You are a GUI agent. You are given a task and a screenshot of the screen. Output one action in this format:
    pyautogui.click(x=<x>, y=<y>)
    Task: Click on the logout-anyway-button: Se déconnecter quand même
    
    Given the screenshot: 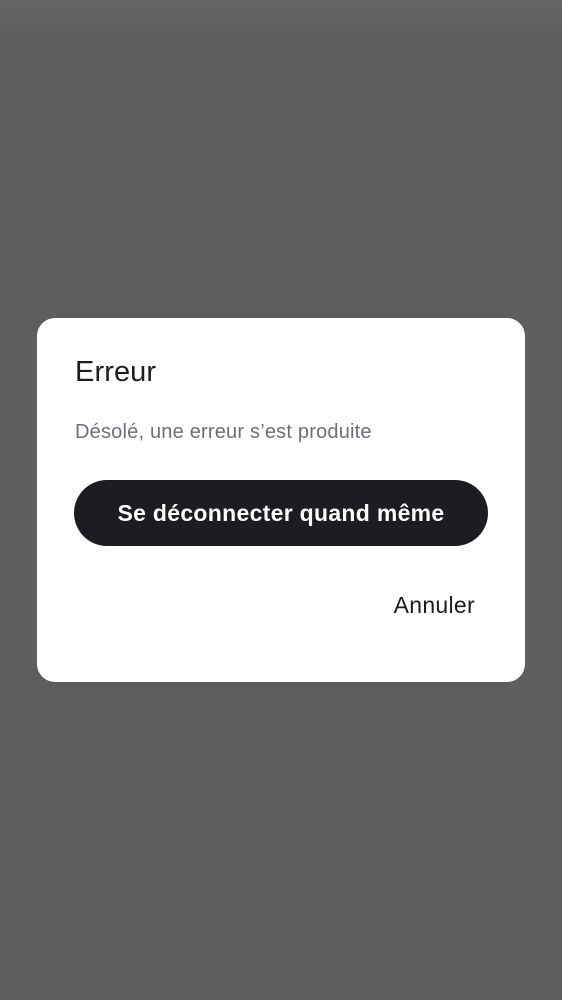 What is the action you would take?
    pyautogui.click(x=281, y=513)
    